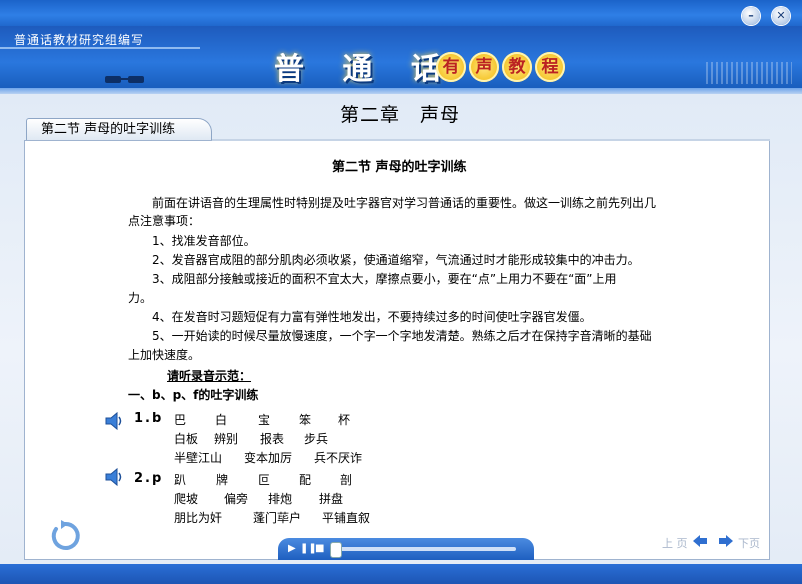  Describe the element at coordinates (336, 550) in the screenshot. I see `progress-thumb` at that location.